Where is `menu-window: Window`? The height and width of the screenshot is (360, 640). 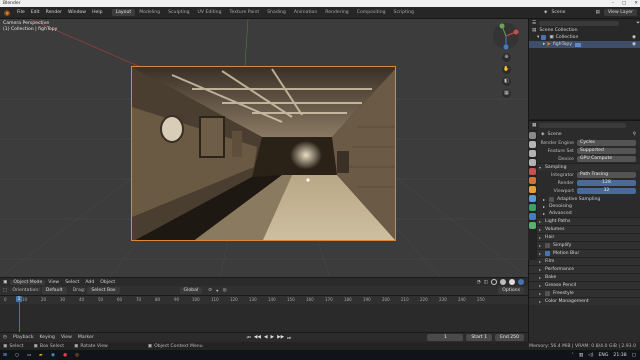
menu-window: Window is located at coordinates (77, 12).